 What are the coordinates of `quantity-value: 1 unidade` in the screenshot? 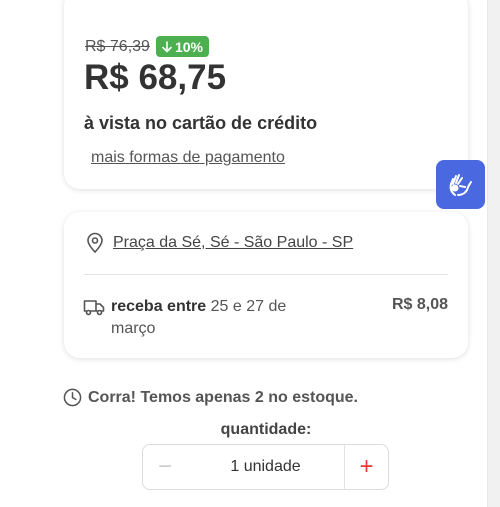 It's located at (265, 466).